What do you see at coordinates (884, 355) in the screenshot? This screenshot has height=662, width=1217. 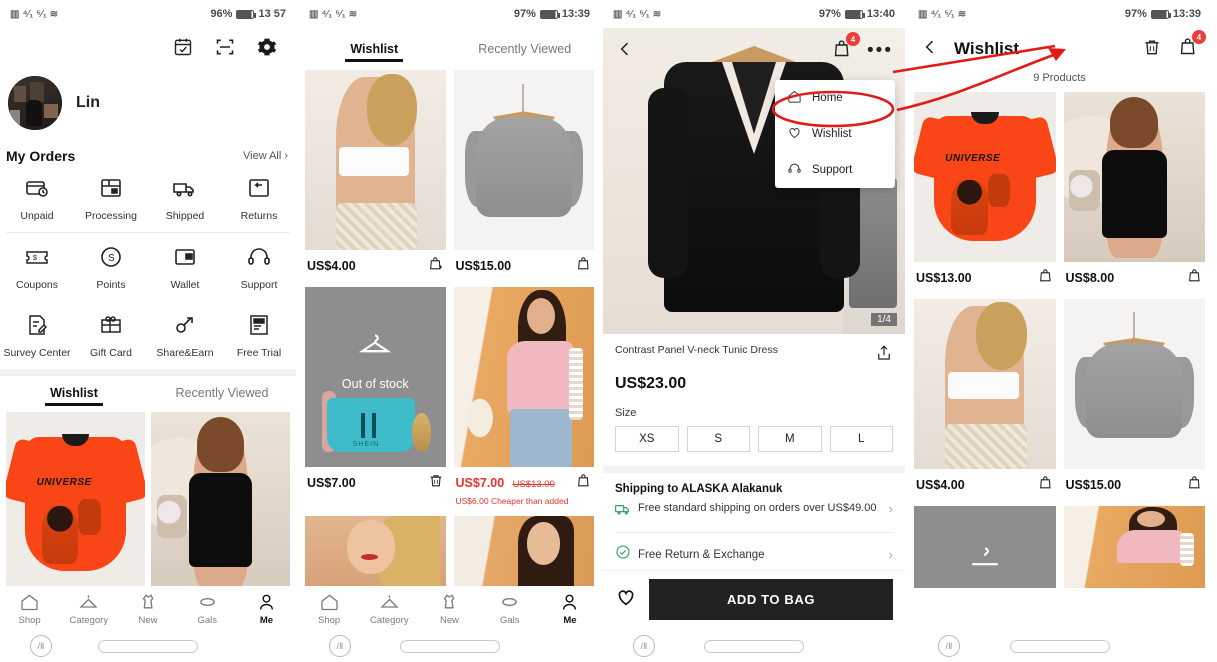 I see `share-icon` at bounding box center [884, 355].